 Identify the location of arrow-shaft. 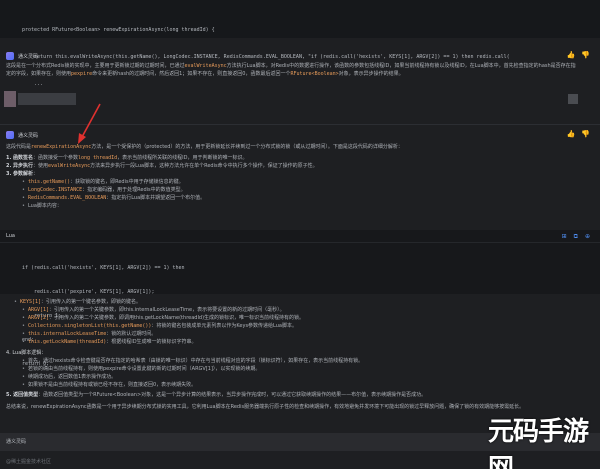
(91, 120).